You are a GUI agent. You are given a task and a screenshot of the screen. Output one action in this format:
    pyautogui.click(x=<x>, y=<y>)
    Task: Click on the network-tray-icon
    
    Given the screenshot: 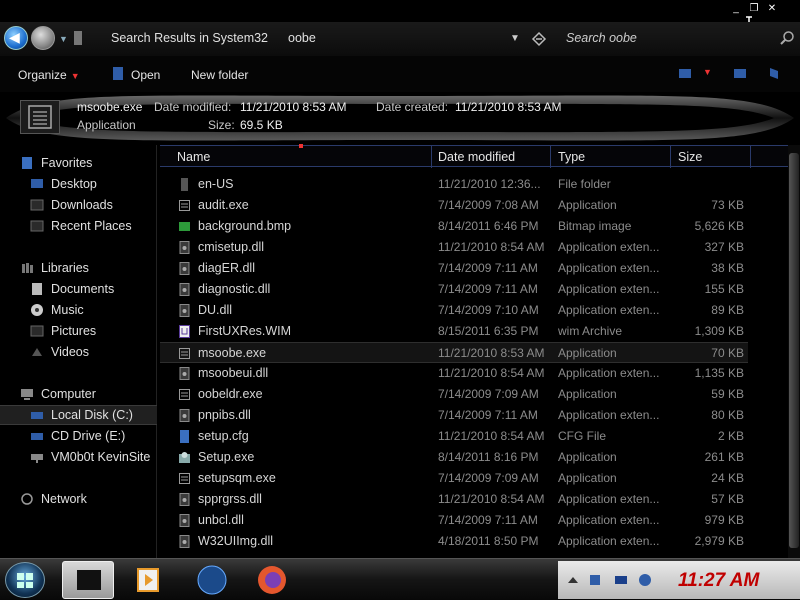 What is the action you would take?
    pyautogui.click(x=595, y=580)
    